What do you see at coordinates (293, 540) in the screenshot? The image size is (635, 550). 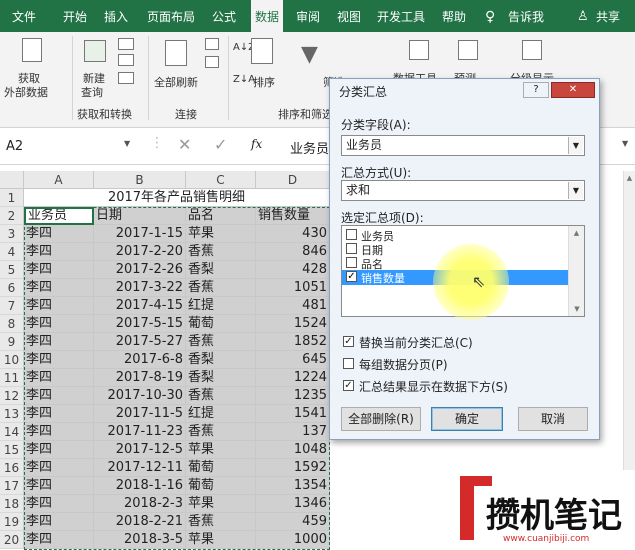 I see `table-cell: 1000` at bounding box center [293, 540].